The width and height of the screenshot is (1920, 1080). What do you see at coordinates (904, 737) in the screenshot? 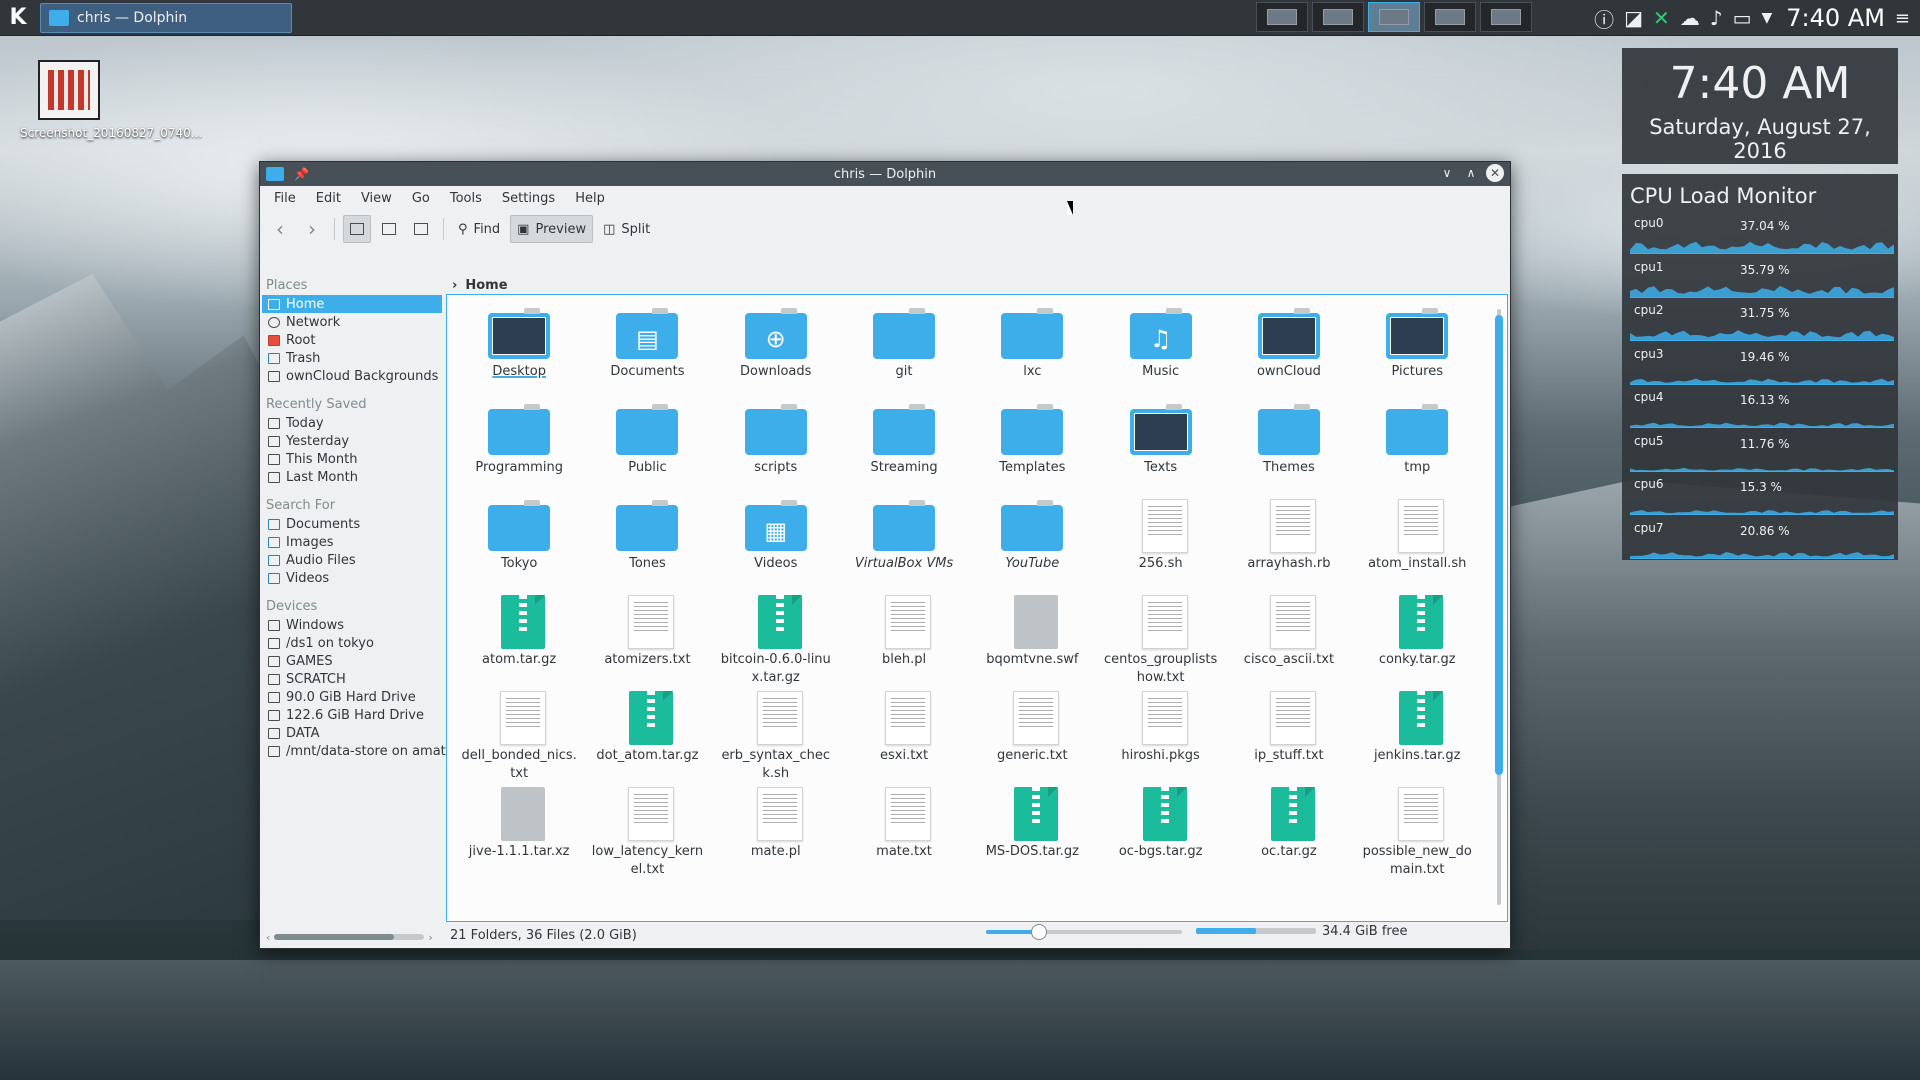
I see `file-item: esxi.txt` at bounding box center [904, 737].